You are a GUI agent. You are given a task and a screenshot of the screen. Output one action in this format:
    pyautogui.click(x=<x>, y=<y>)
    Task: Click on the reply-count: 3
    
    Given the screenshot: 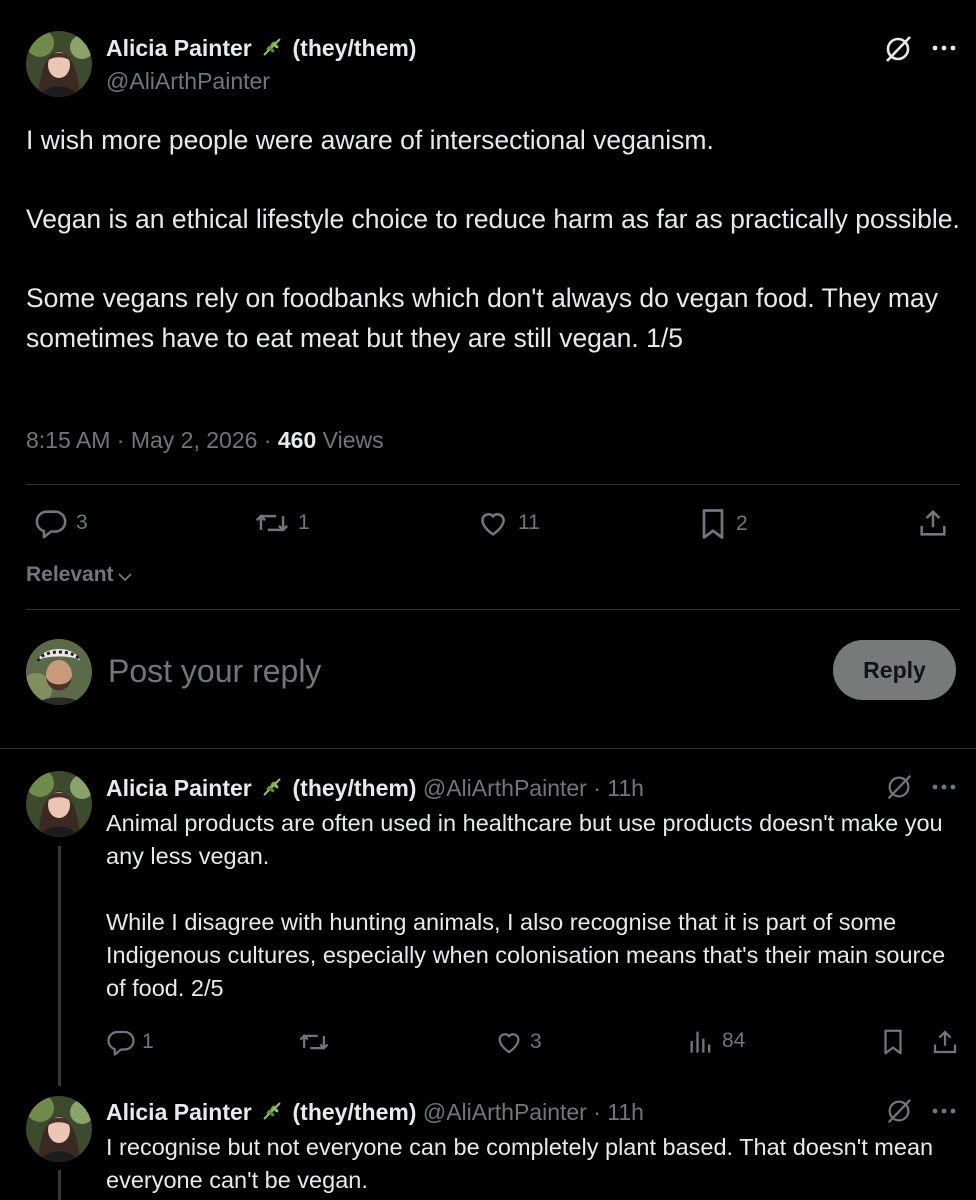 What is the action you would take?
    pyautogui.click(x=82, y=522)
    